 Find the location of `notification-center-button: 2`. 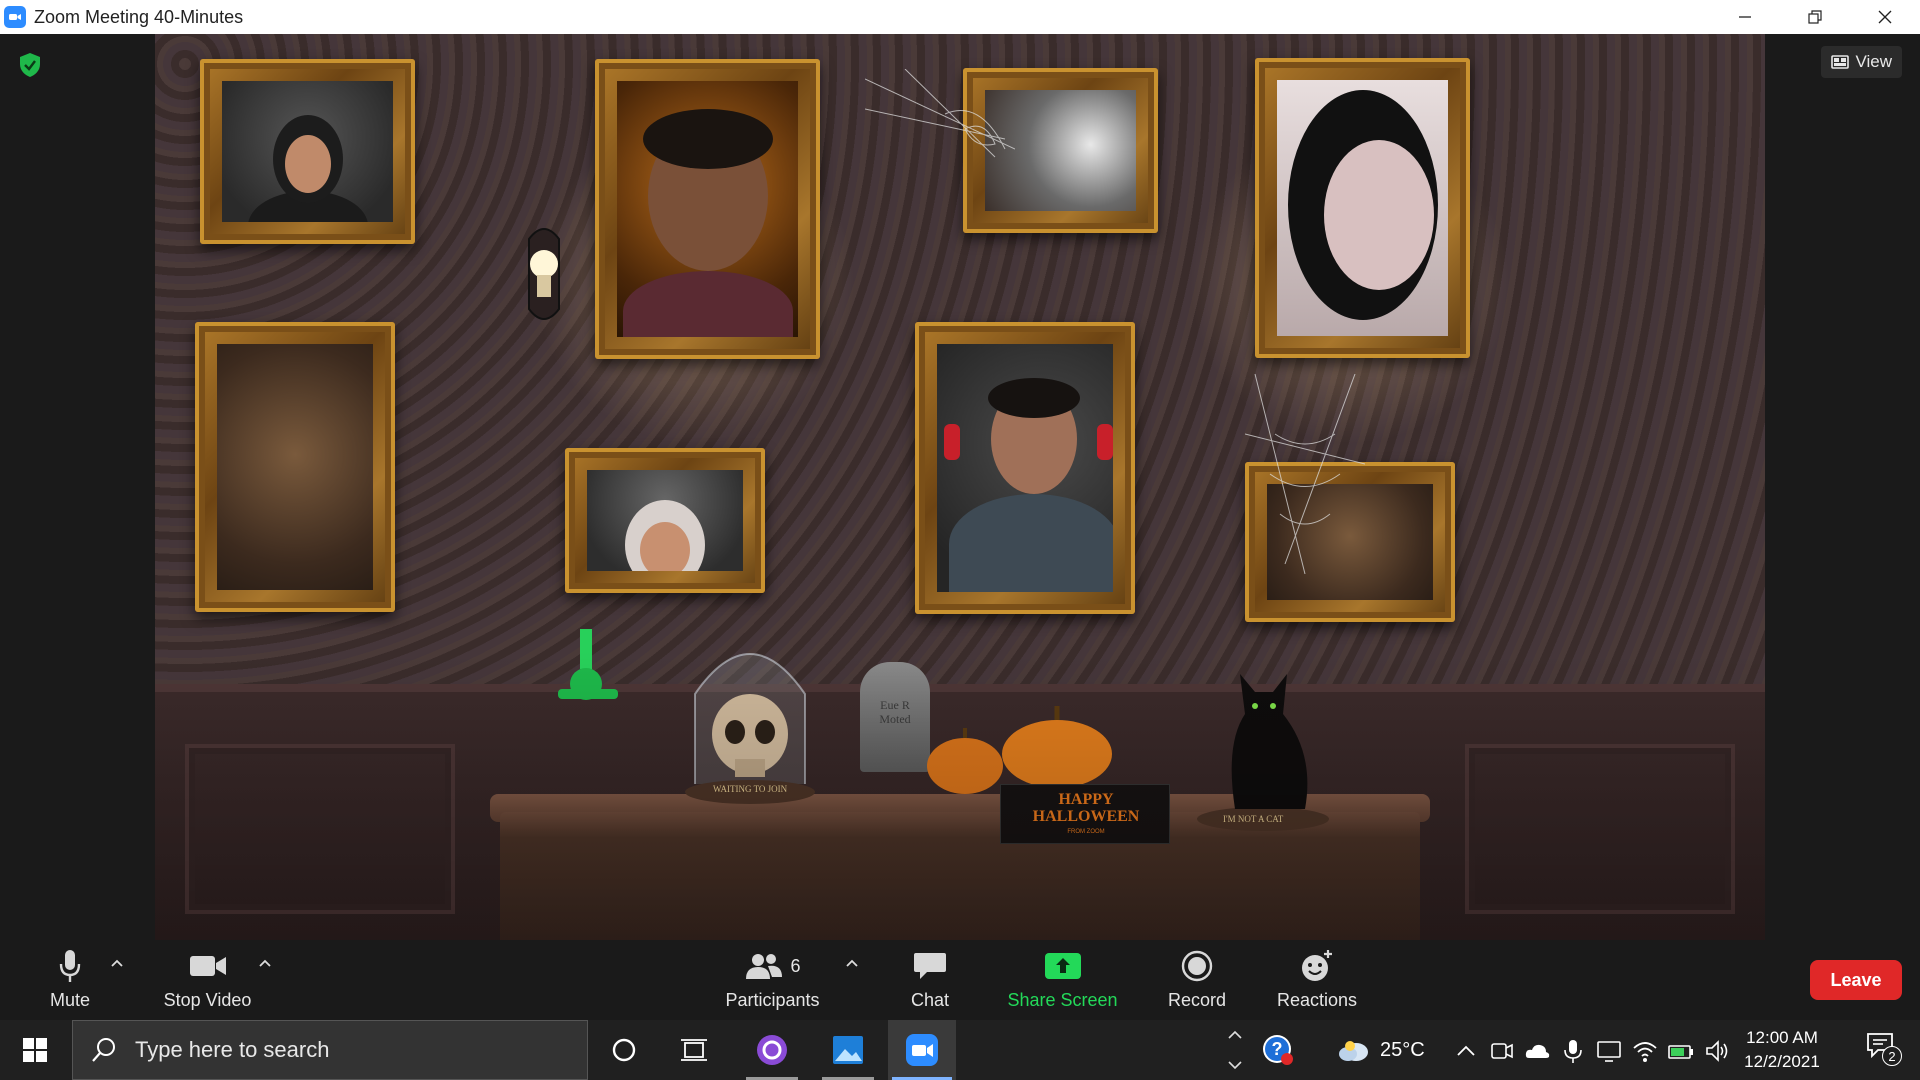

notification-center-button: 2 is located at coordinates (1886, 1050).